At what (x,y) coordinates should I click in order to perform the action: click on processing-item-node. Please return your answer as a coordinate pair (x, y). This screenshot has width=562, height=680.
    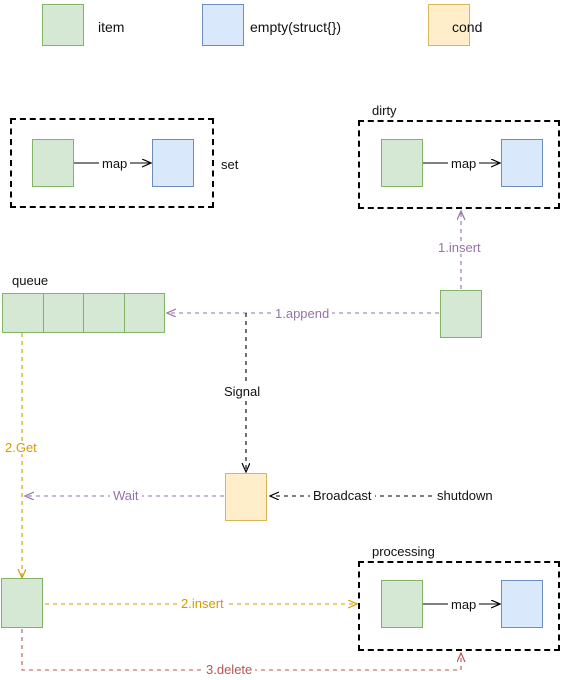
    Looking at the image, I should click on (402, 604).